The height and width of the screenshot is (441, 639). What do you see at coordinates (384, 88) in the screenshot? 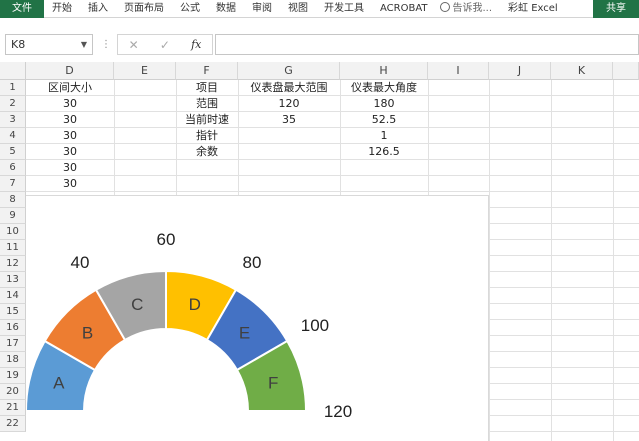
I see `cell-h1: 仪表最大角度` at bounding box center [384, 88].